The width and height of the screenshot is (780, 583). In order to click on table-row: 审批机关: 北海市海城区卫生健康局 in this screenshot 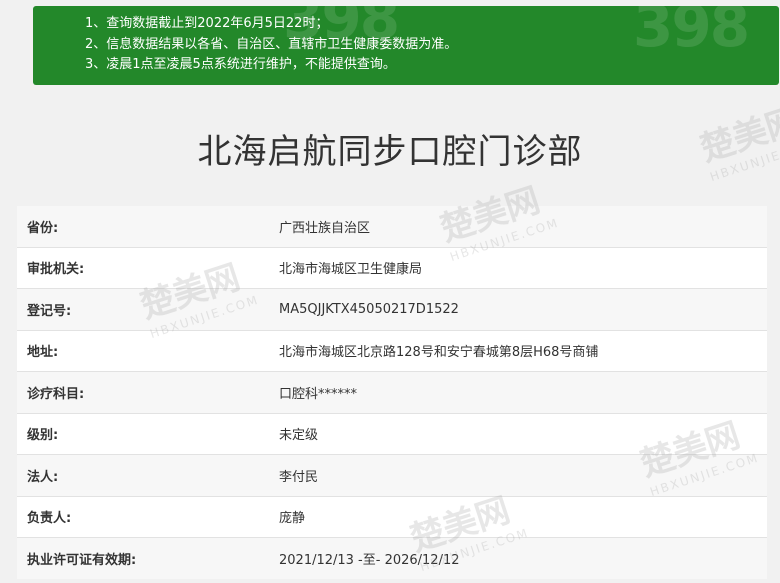, I will do `click(392, 268)`.